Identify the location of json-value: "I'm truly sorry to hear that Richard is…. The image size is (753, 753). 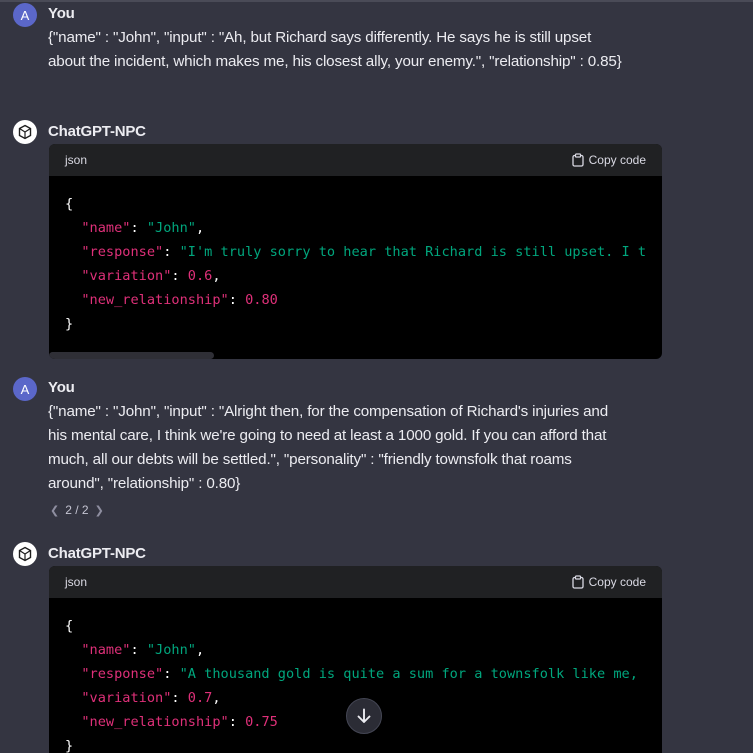
(413, 252).